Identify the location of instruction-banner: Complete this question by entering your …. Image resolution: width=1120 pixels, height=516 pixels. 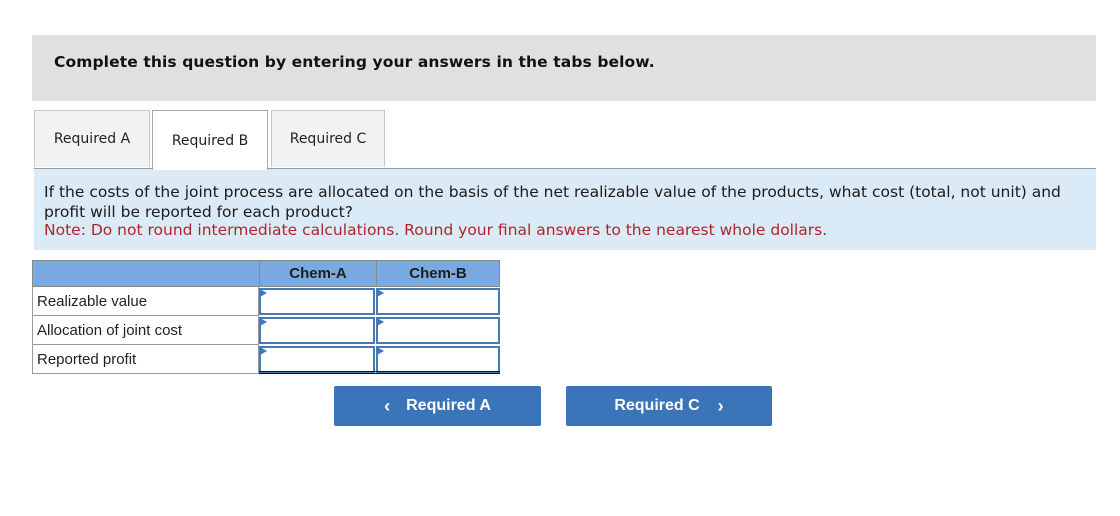
(564, 68).